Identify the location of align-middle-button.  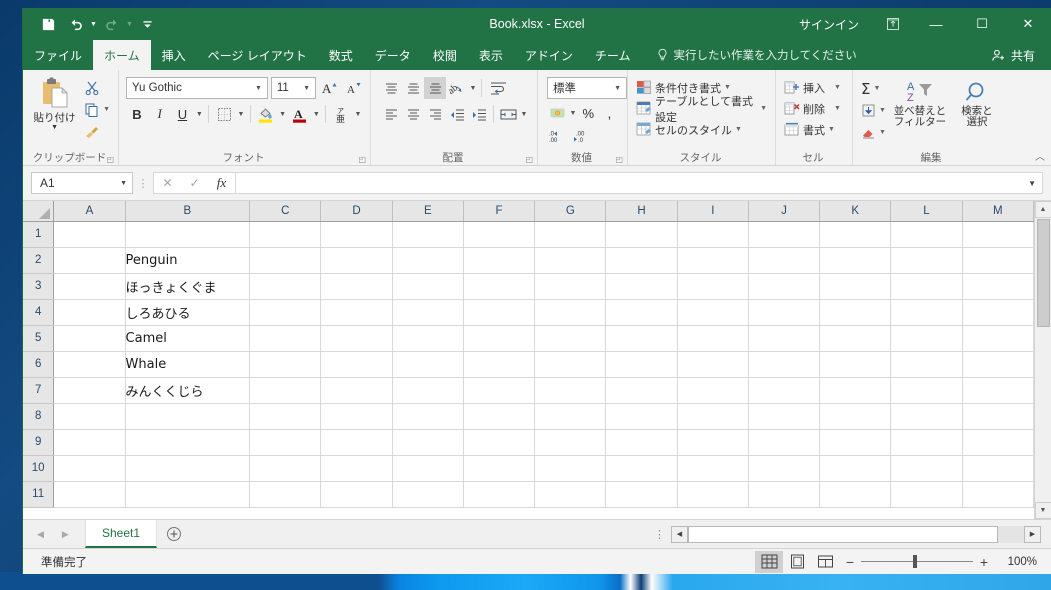
(413, 88).